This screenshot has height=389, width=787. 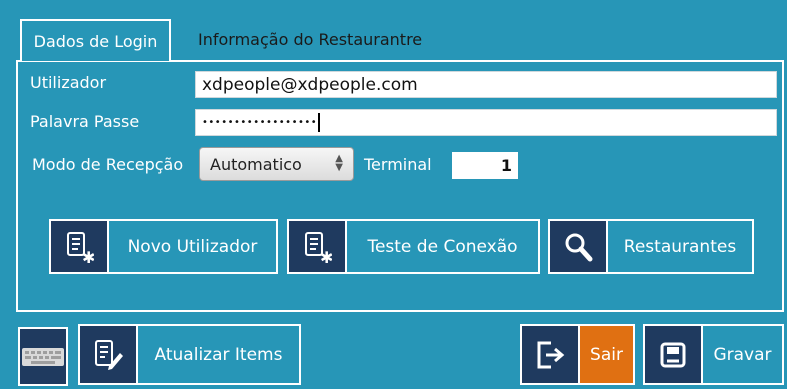 What do you see at coordinates (260, 122) in the screenshot?
I see `password-value: ••••••••••••••••••` at bounding box center [260, 122].